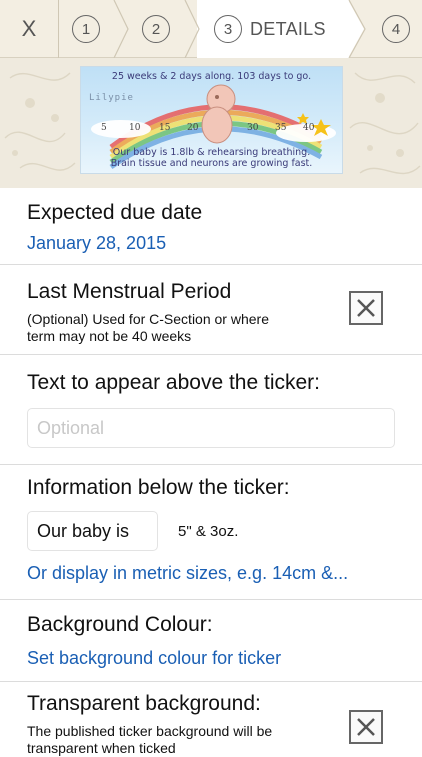 This screenshot has height=757, width=422. I want to click on step-4: 4, so click(396, 29).